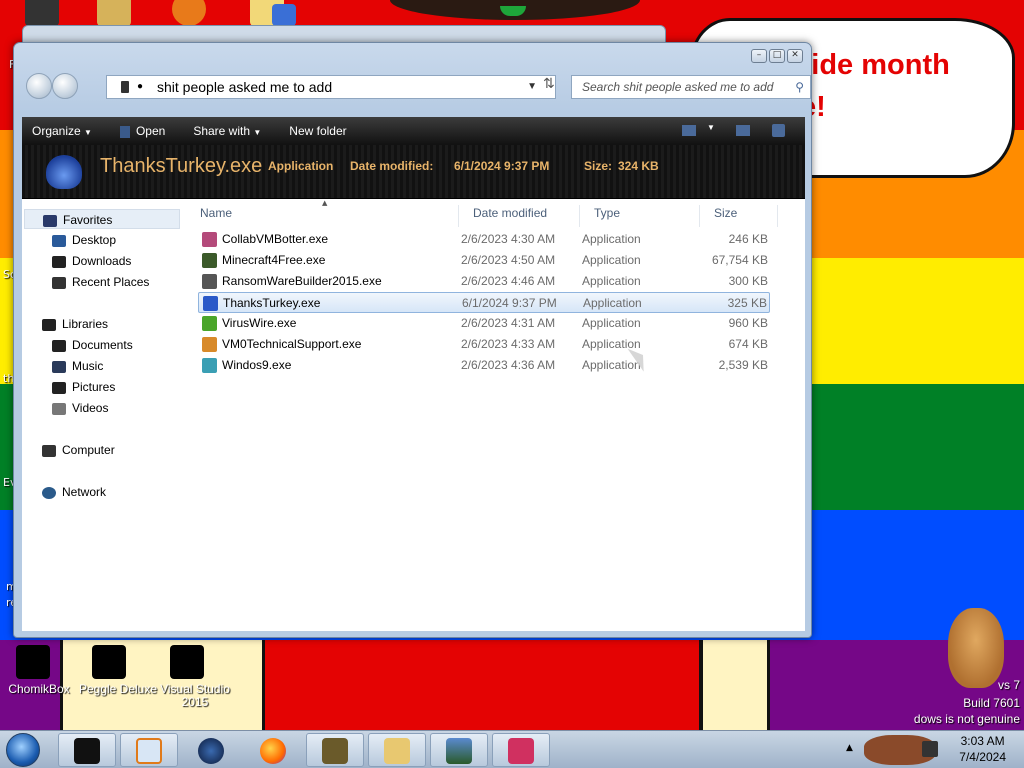 This screenshot has width=1024, height=768. I want to click on column-date-modified: Date modified, so click(519, 216).